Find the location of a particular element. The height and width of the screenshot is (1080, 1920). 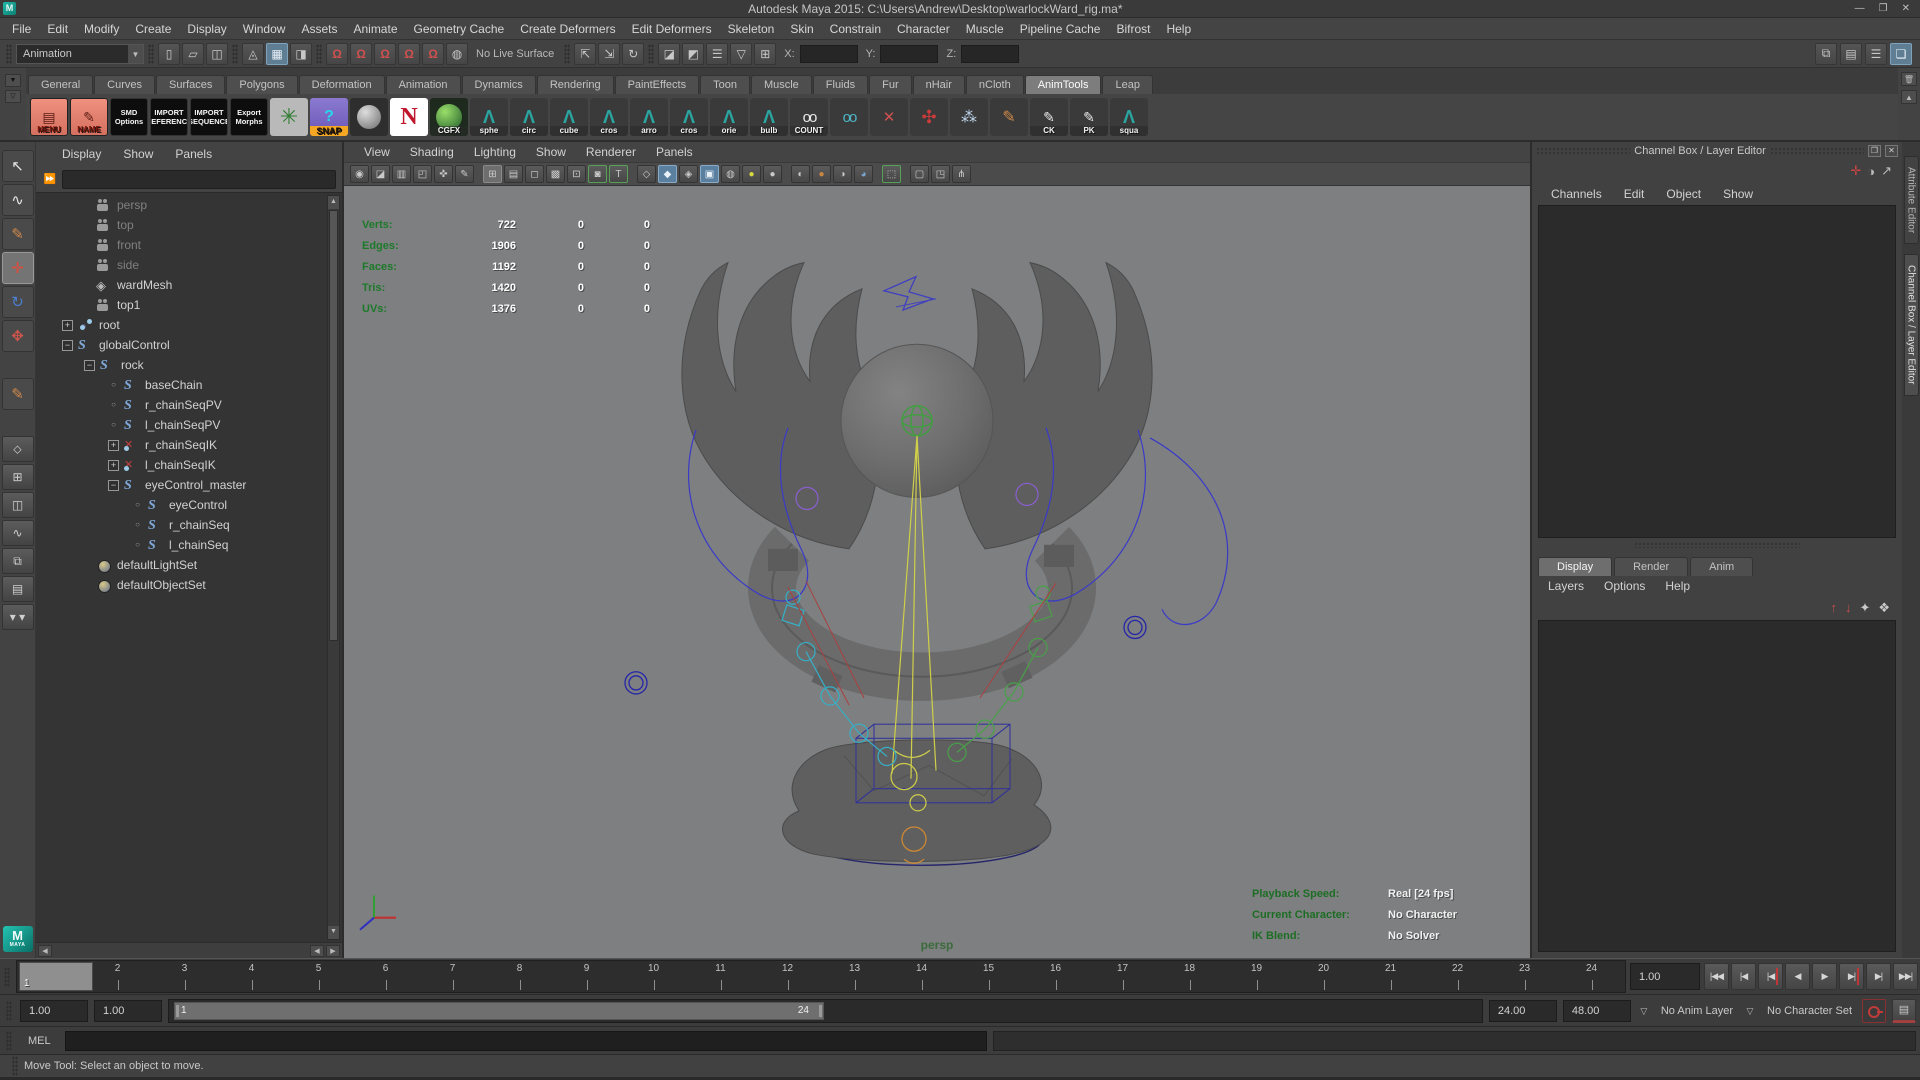

shelf-button: Λ orie is located at coordinates (729, 117).